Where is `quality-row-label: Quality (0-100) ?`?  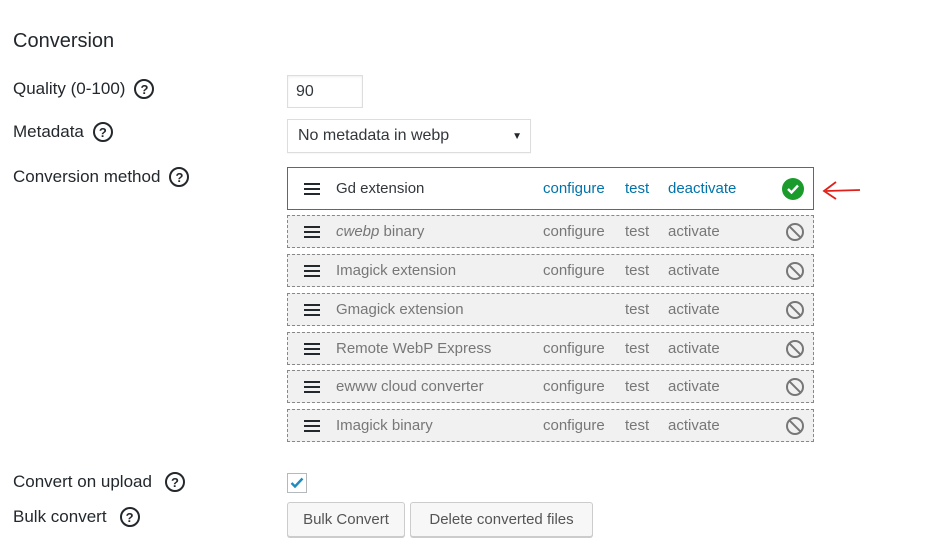
quality-row-label: Quality (0-100) ? is located at coordinates (84, 89).